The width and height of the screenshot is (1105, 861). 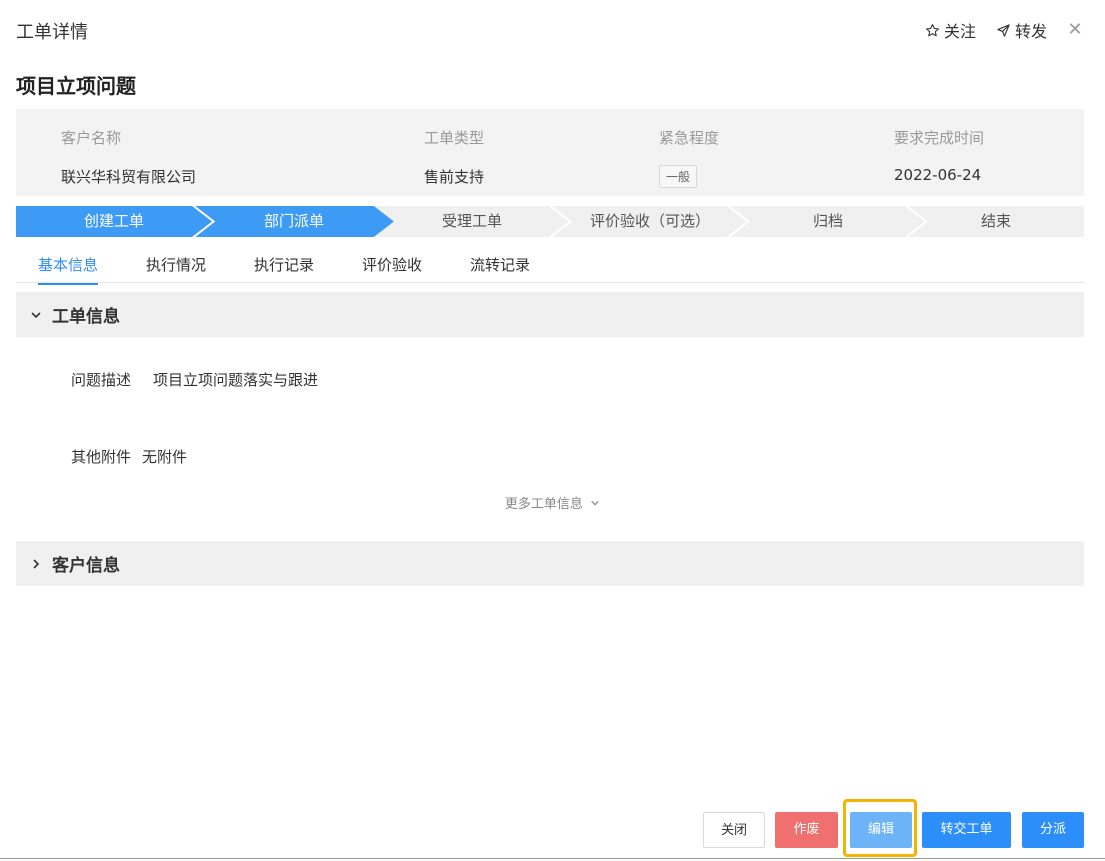 I want to click on customer-info-header: 客户信息, so click(x=550, y=563).